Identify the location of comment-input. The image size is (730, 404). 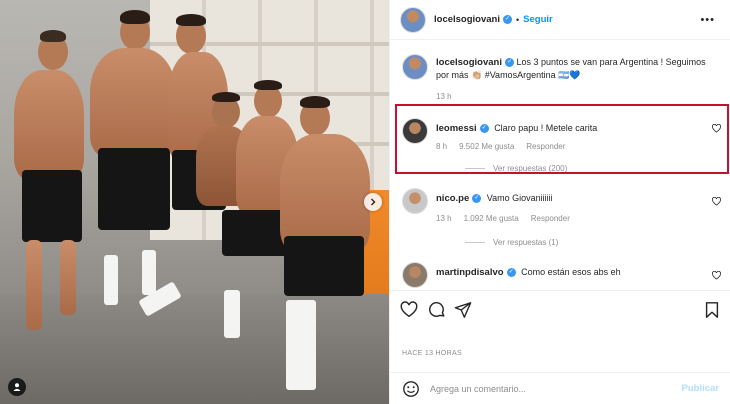
(540, 389).